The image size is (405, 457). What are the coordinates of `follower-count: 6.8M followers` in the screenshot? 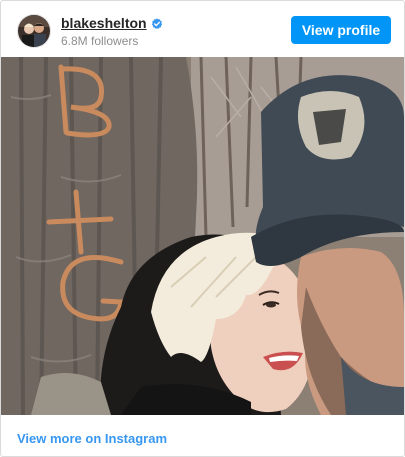 It's located at (100, 41).